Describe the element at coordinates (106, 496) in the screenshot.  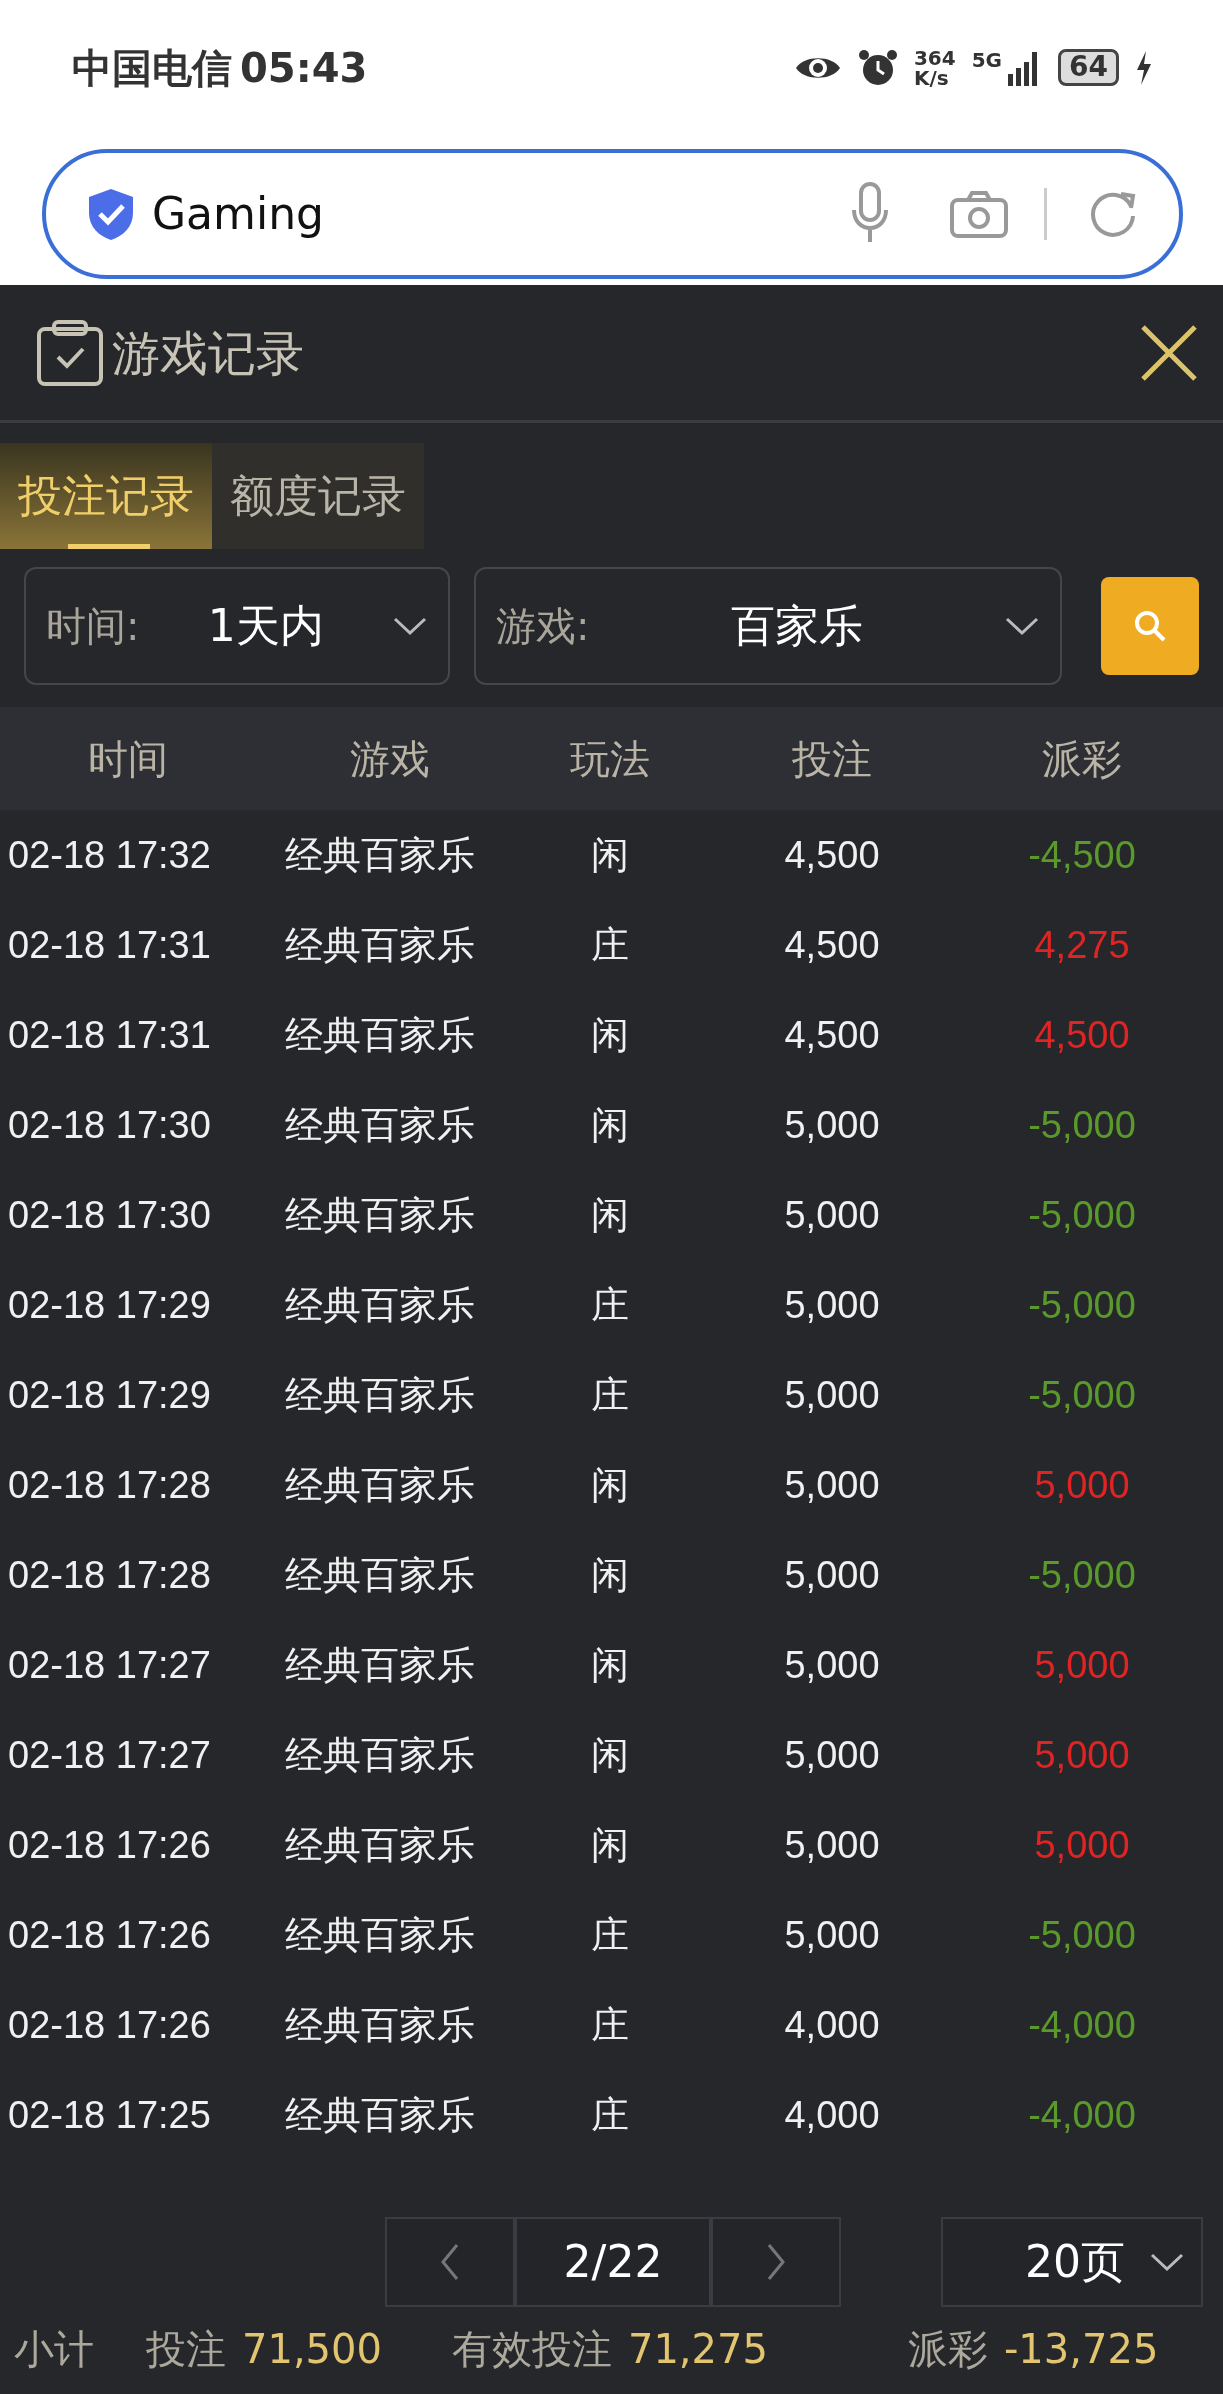
I see `tab: 投注记录` at that location.